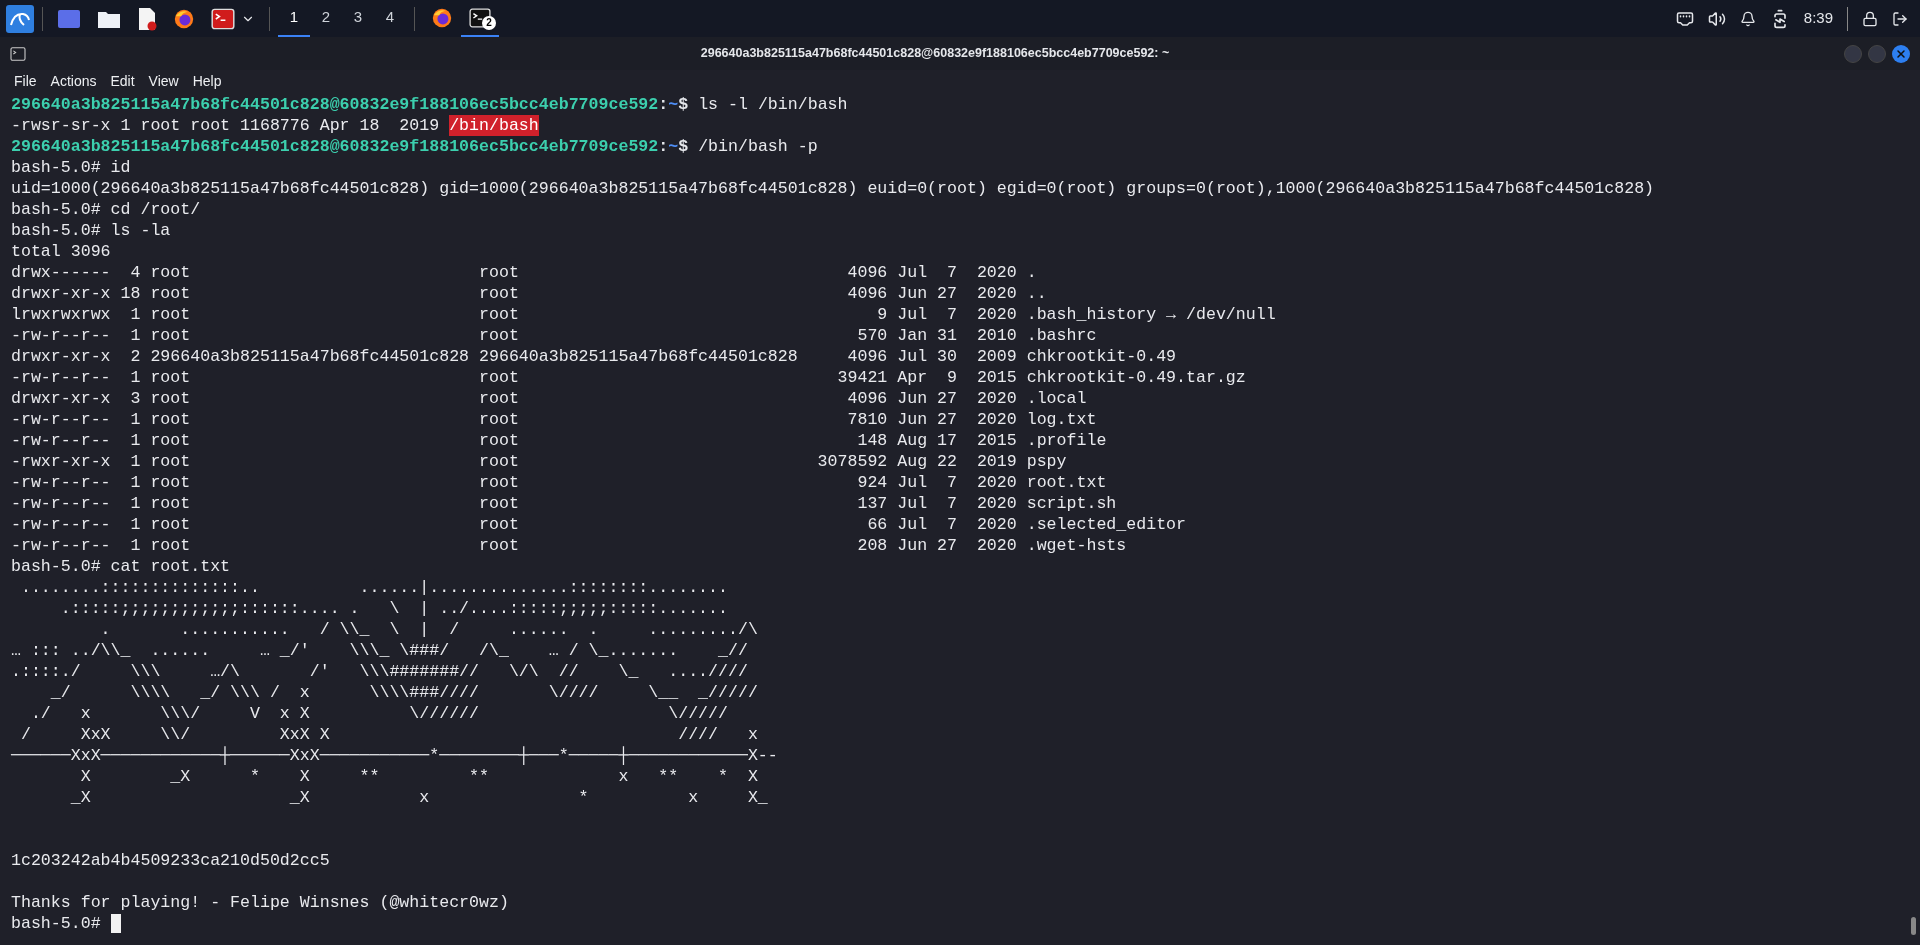  Describe the element at coordinates (56, 923) in the screenshot. I see `command-line: bash-5.0#` at that location.